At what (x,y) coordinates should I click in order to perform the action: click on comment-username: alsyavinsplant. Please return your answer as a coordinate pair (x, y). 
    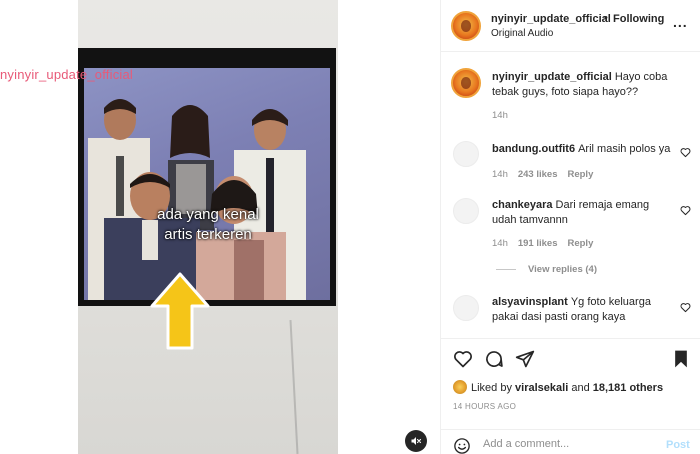
    Looking at the image, I should click on (530, 302).